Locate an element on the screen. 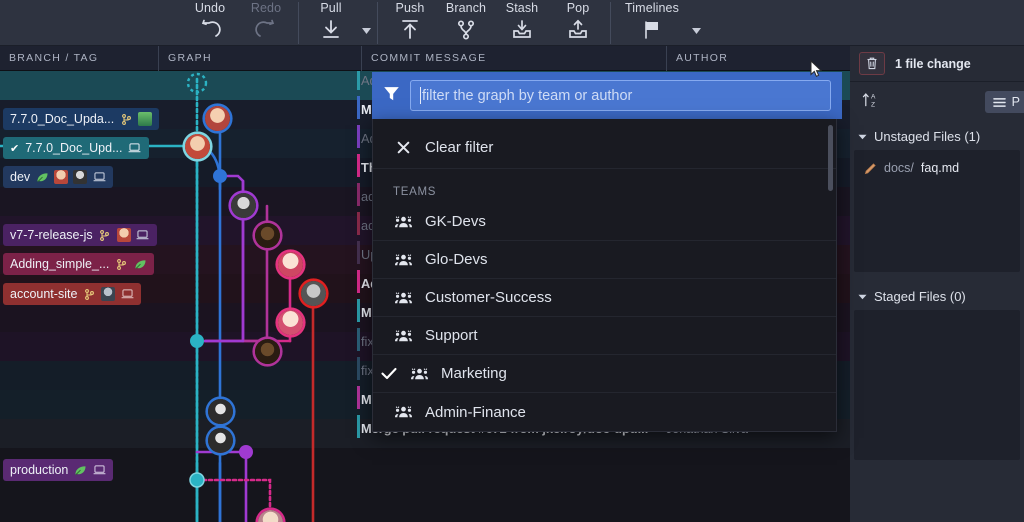  branch-pill-v7-7-release-js: v7-7-release-js is located at coordinates (80, 235).